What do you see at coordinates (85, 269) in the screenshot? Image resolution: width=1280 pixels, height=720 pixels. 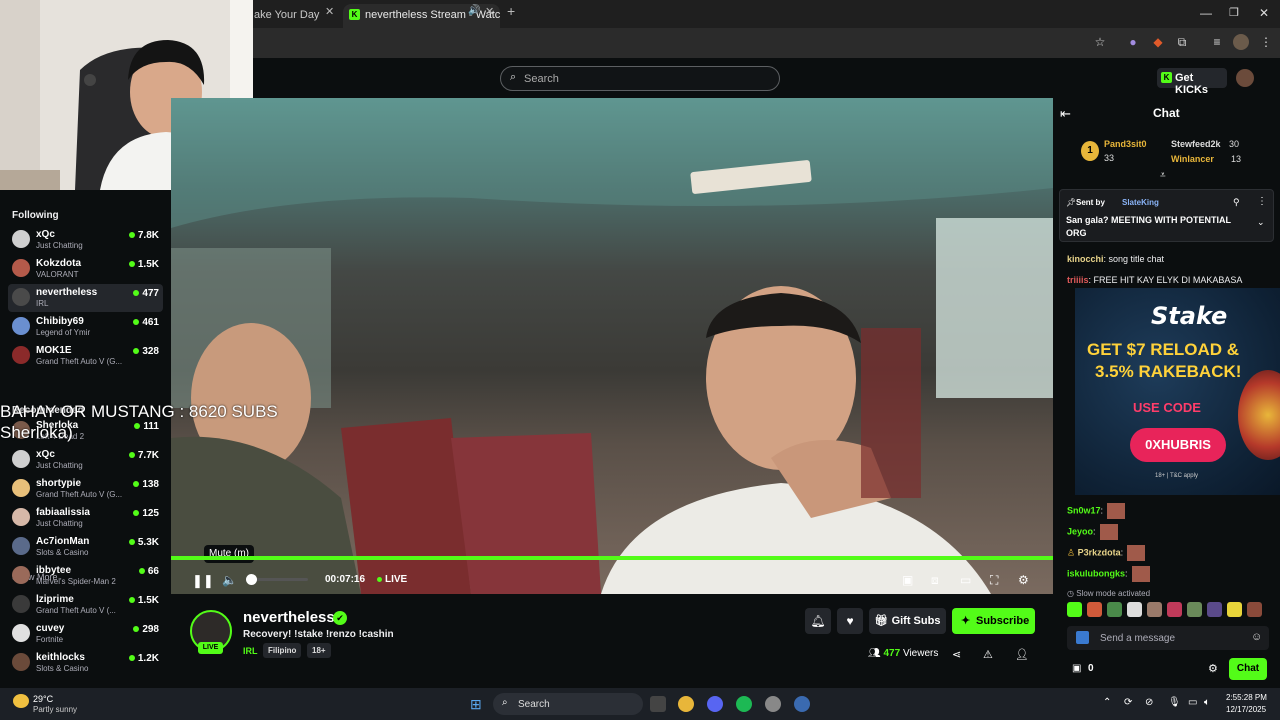 I see `sidebar-channel: Kokzdota VALORANT 1.5K` at bounding box center [85, 269].